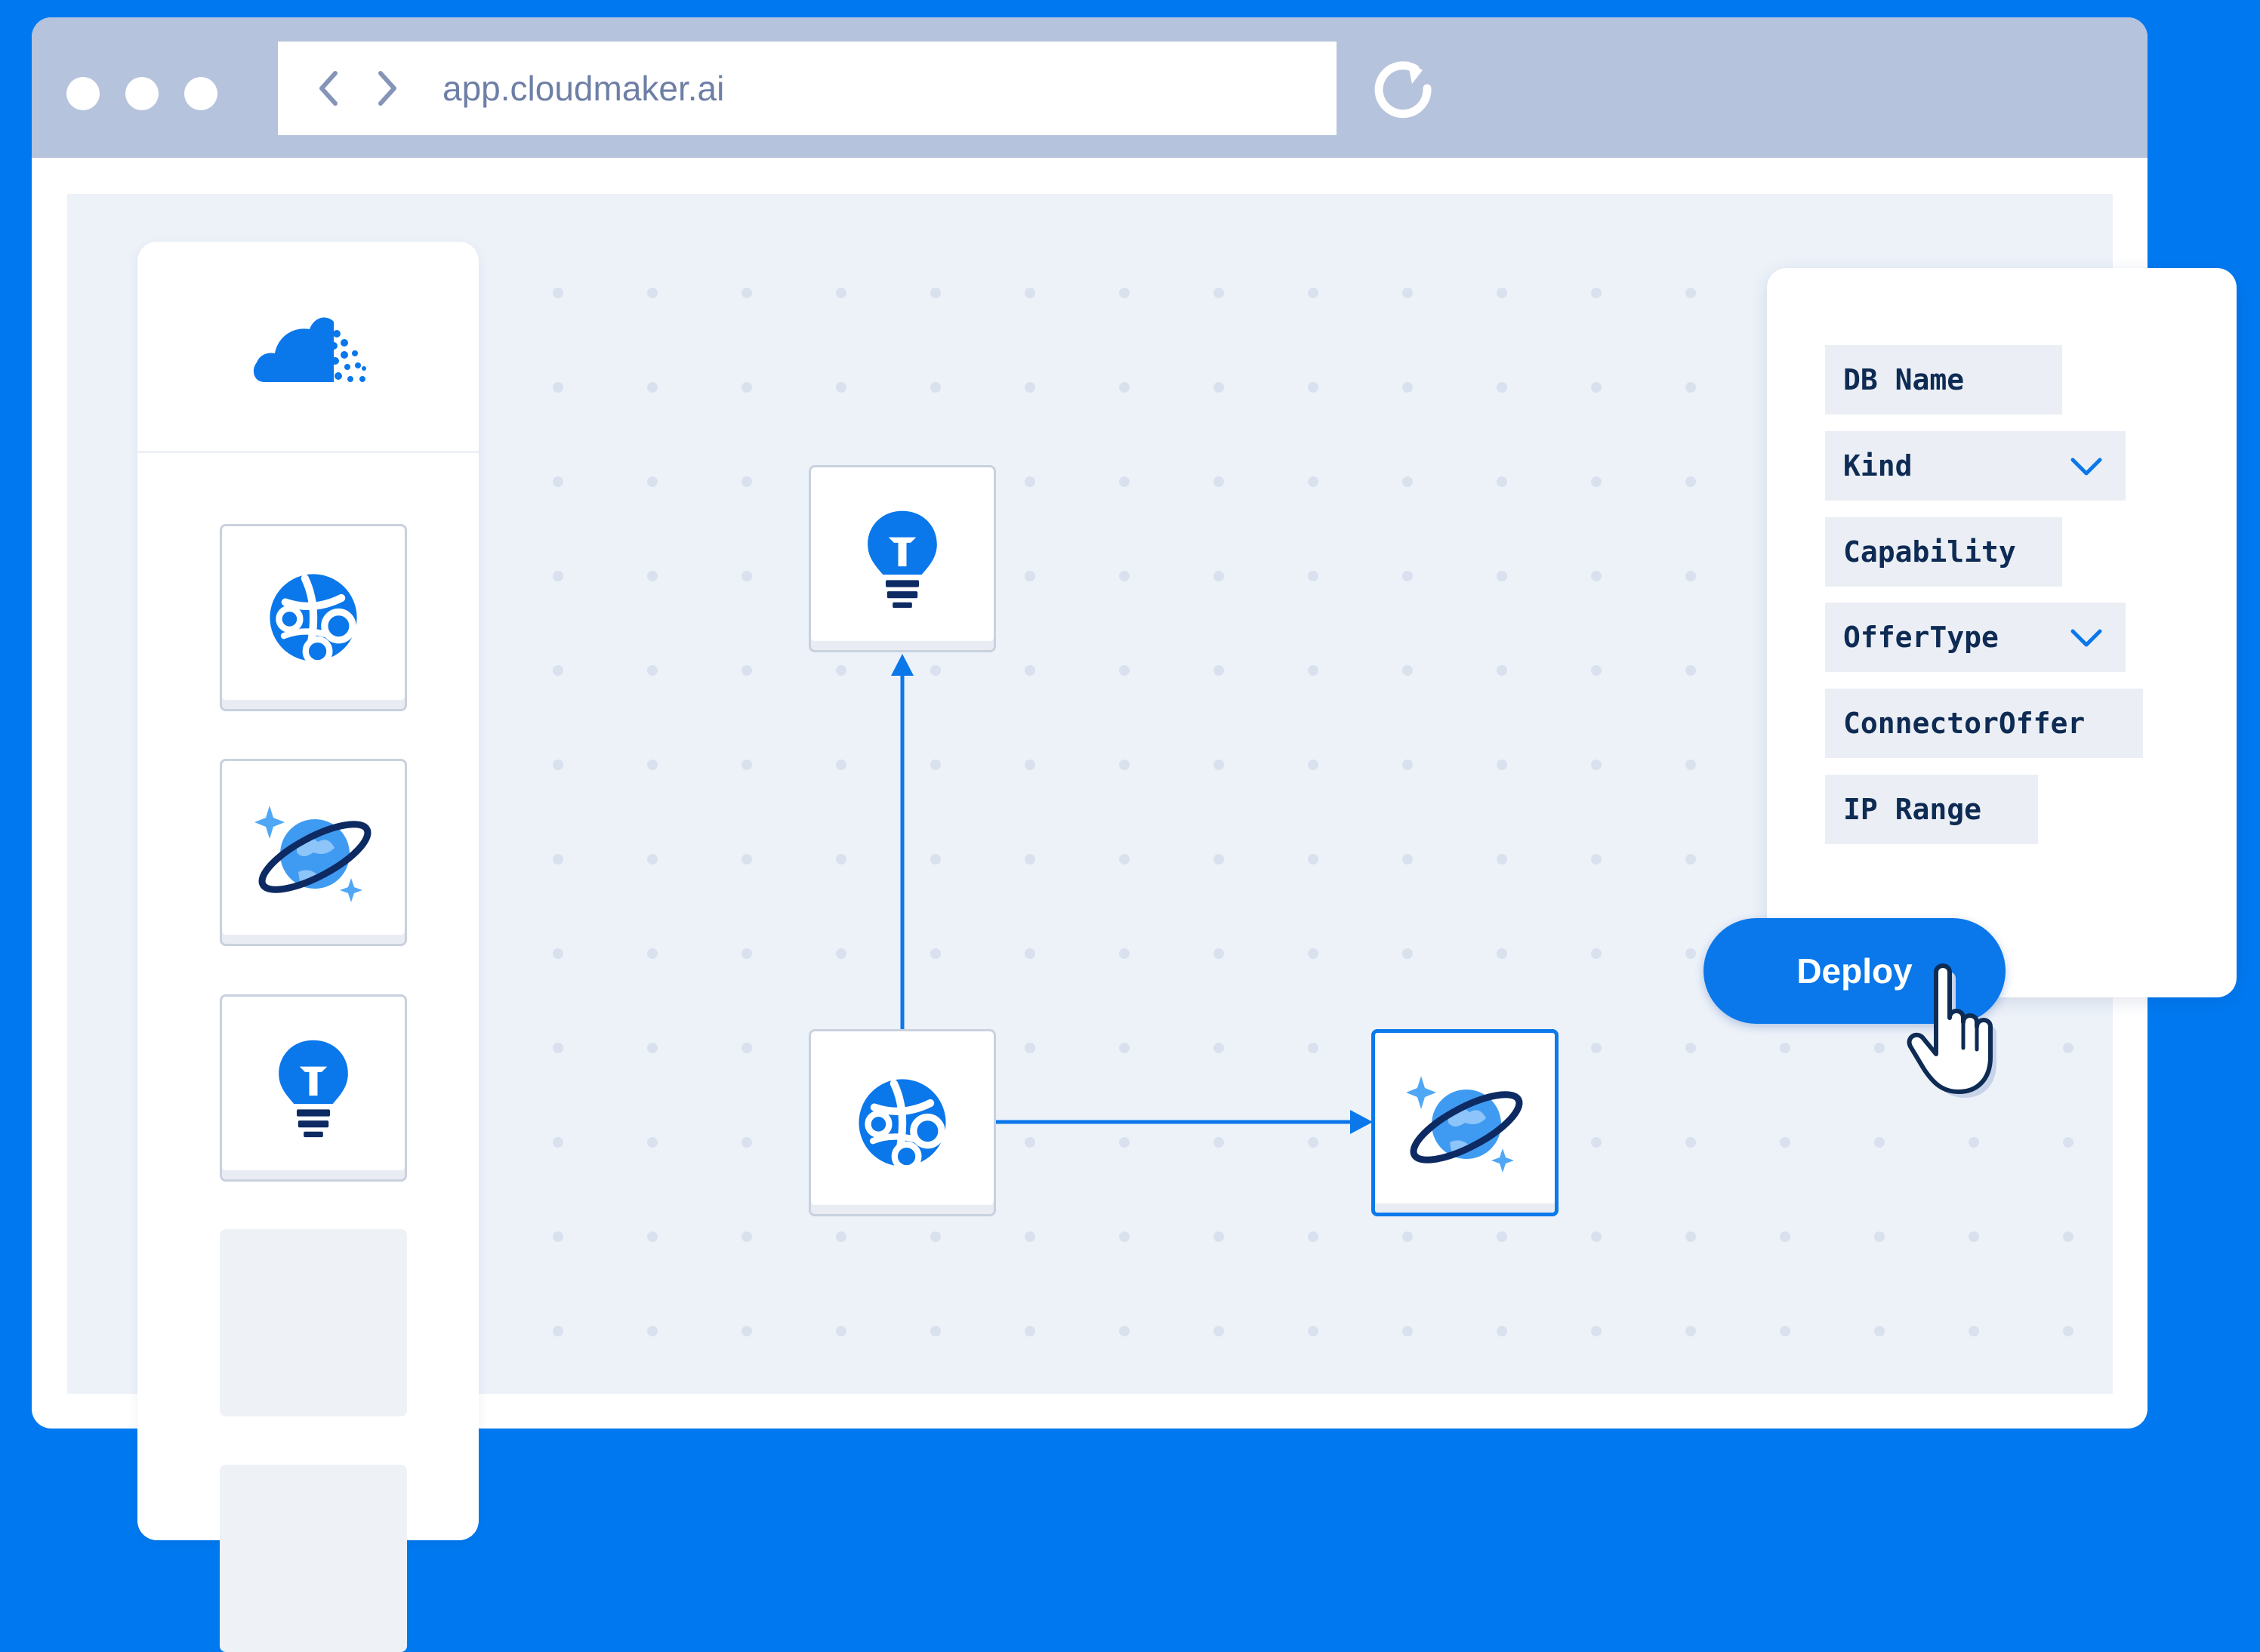 The height and width of the screenshot is (1652, 2260). I want to click on field-kind-dropdown: Kind, so click(1975, 466).